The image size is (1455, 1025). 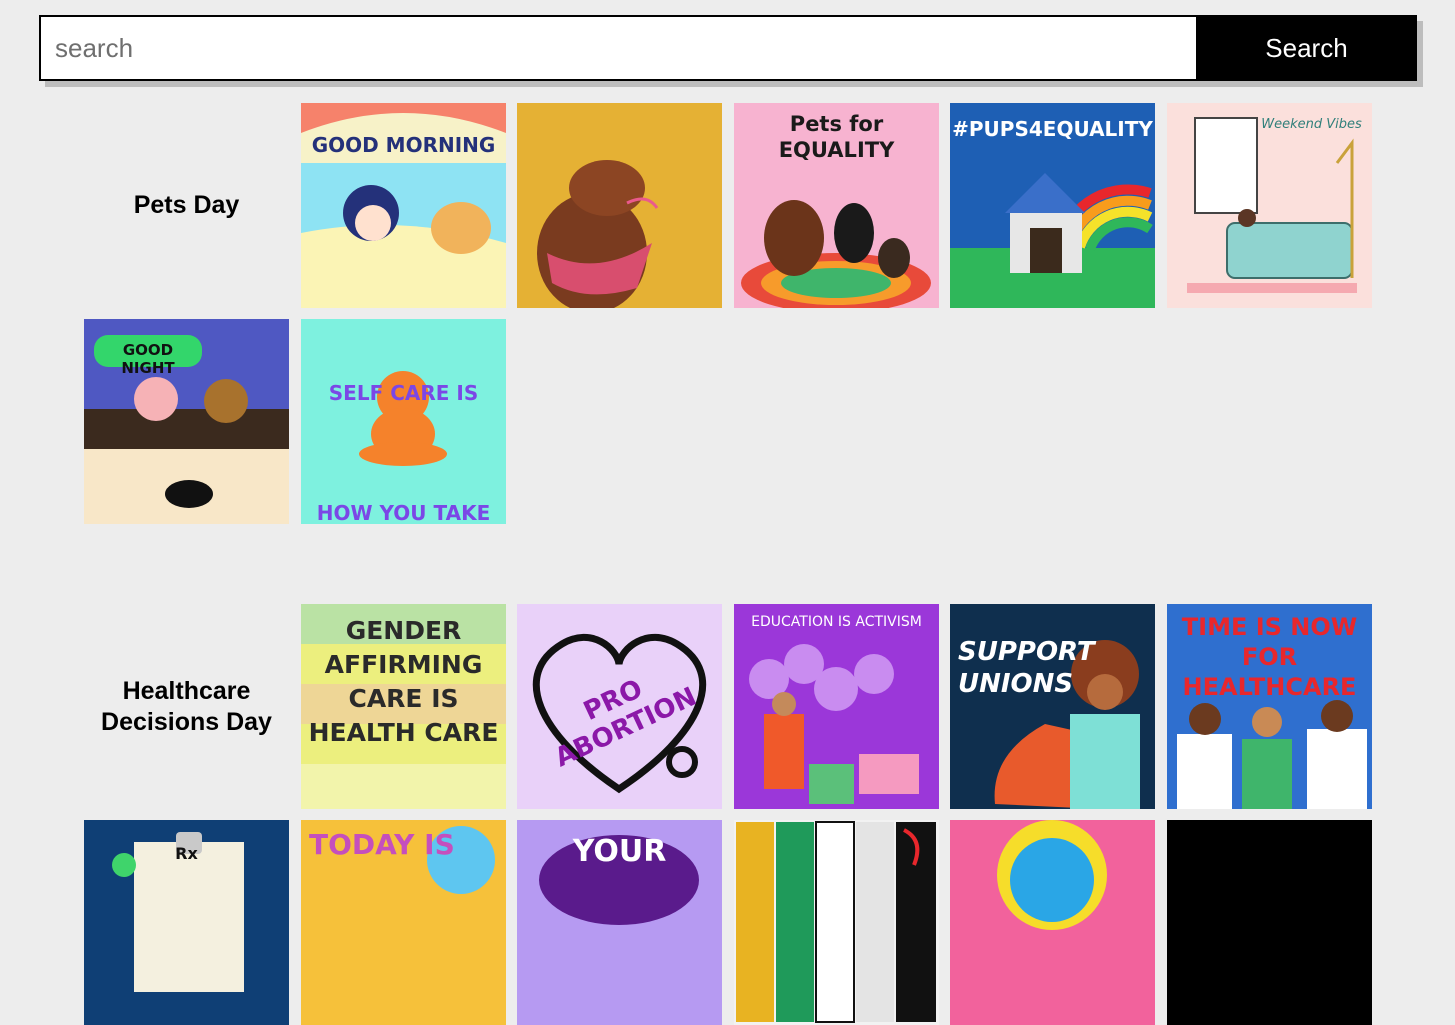 What do you see at coordinates (148, 359) in the screenshot?
I see `tile-caption: GOOD NIGHT` at bounding box center [148, 359].